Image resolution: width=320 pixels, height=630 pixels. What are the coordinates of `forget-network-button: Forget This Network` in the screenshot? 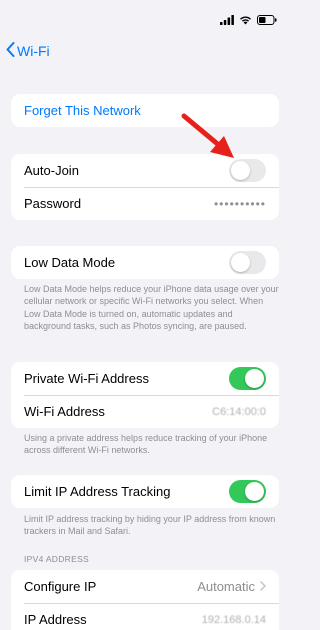 It's located at (145, 110).